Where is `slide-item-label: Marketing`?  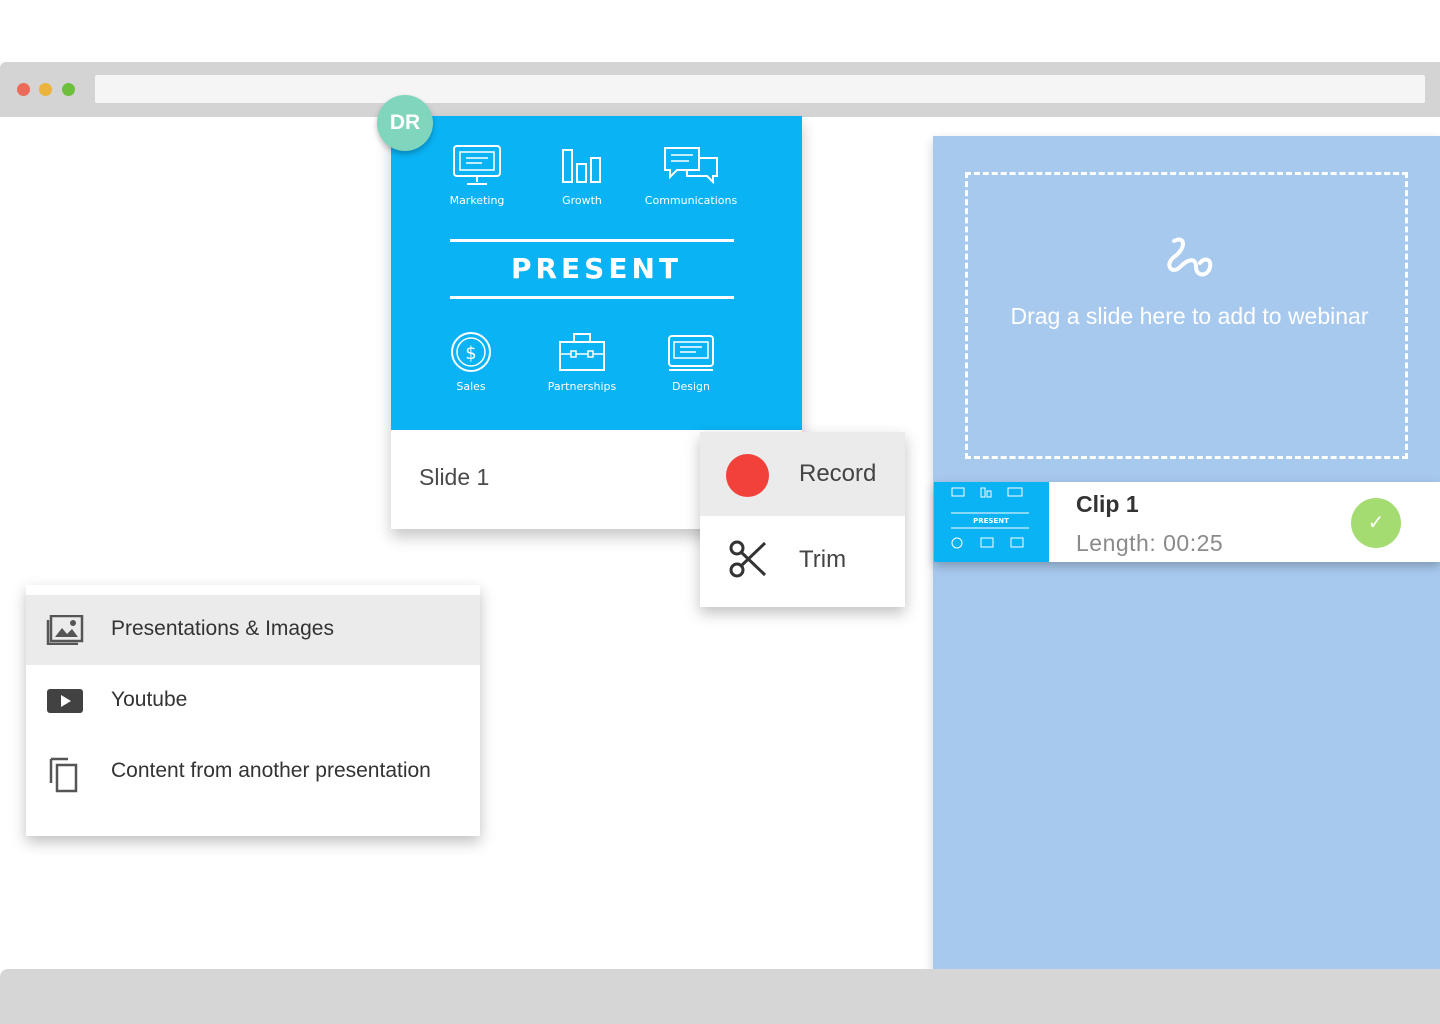
slide-item-label: Marketing is located at coordinates (477, 200).